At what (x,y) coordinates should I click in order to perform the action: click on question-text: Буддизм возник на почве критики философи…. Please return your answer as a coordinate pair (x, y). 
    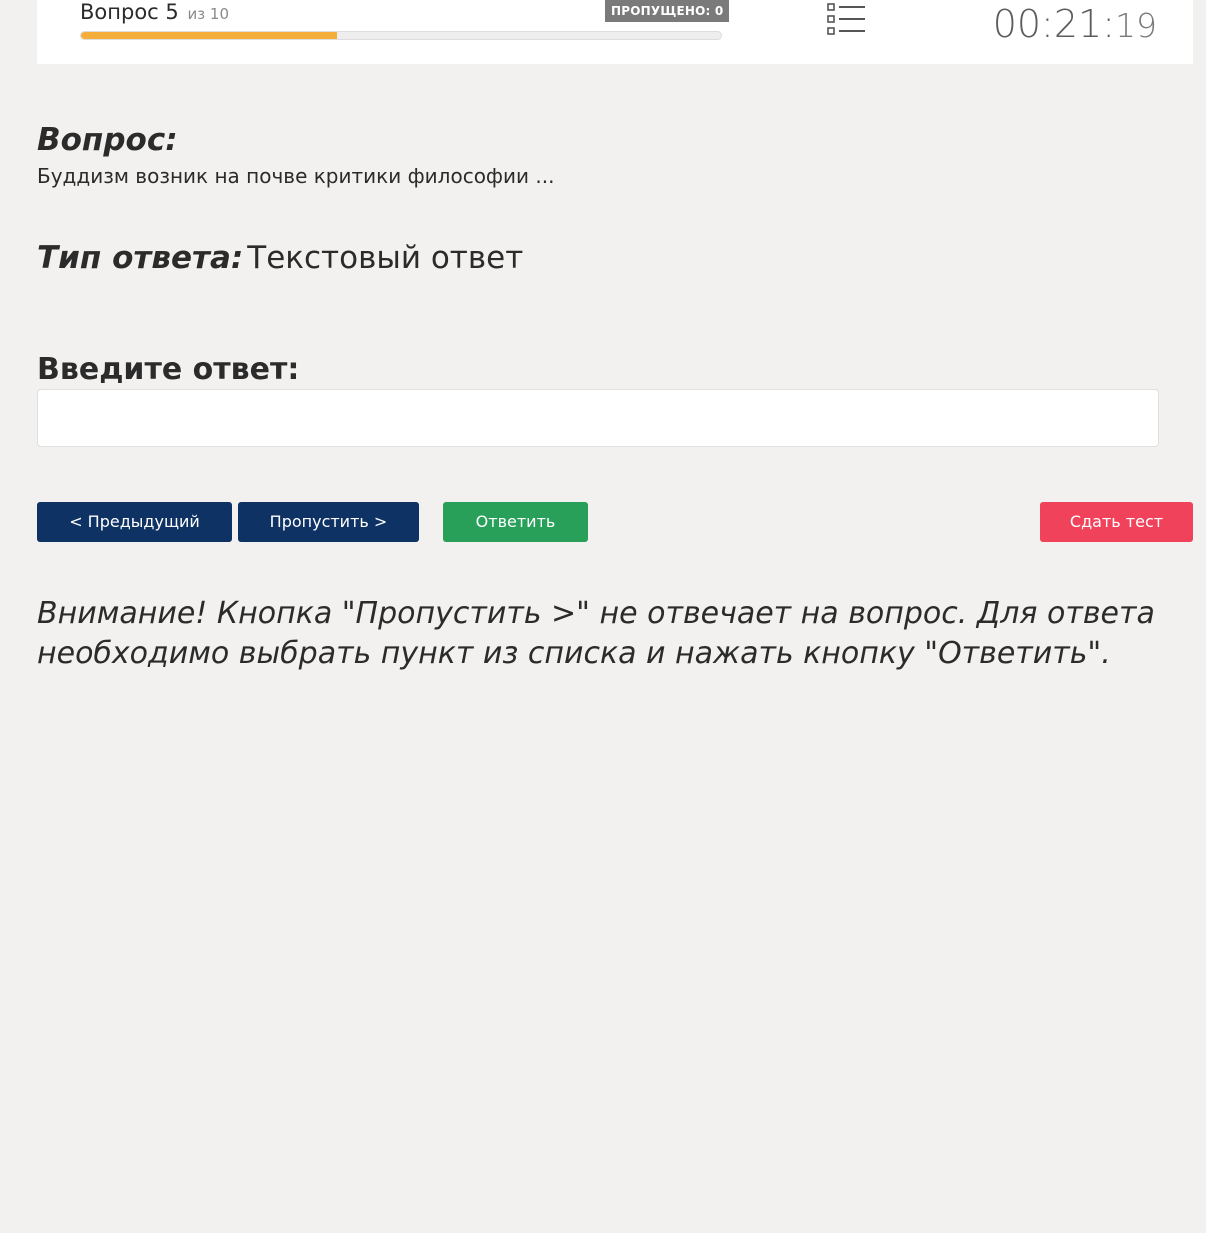
    Looking at the image, I should click on (296, 176).